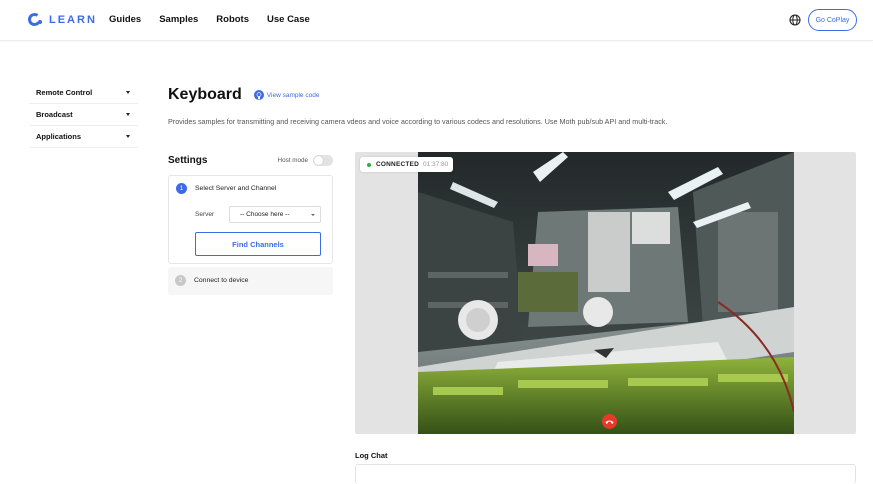  What do you see at coordinates (832, 20) in the screenshot?
I see `go-coplay-button: Go CoPlay` at bounding box center [832, 20].